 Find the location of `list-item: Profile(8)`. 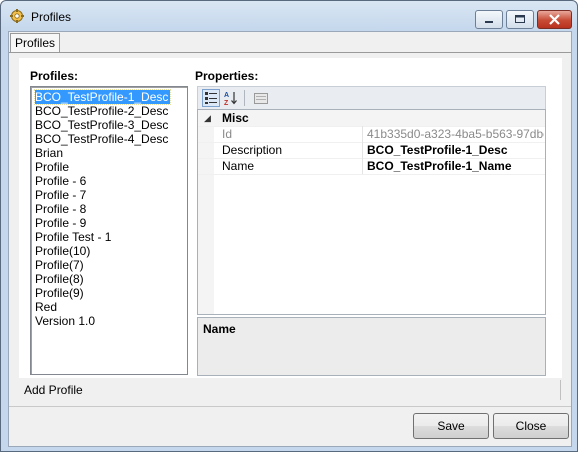

list-item: Profile(8) is located at coordinates (60, 279).